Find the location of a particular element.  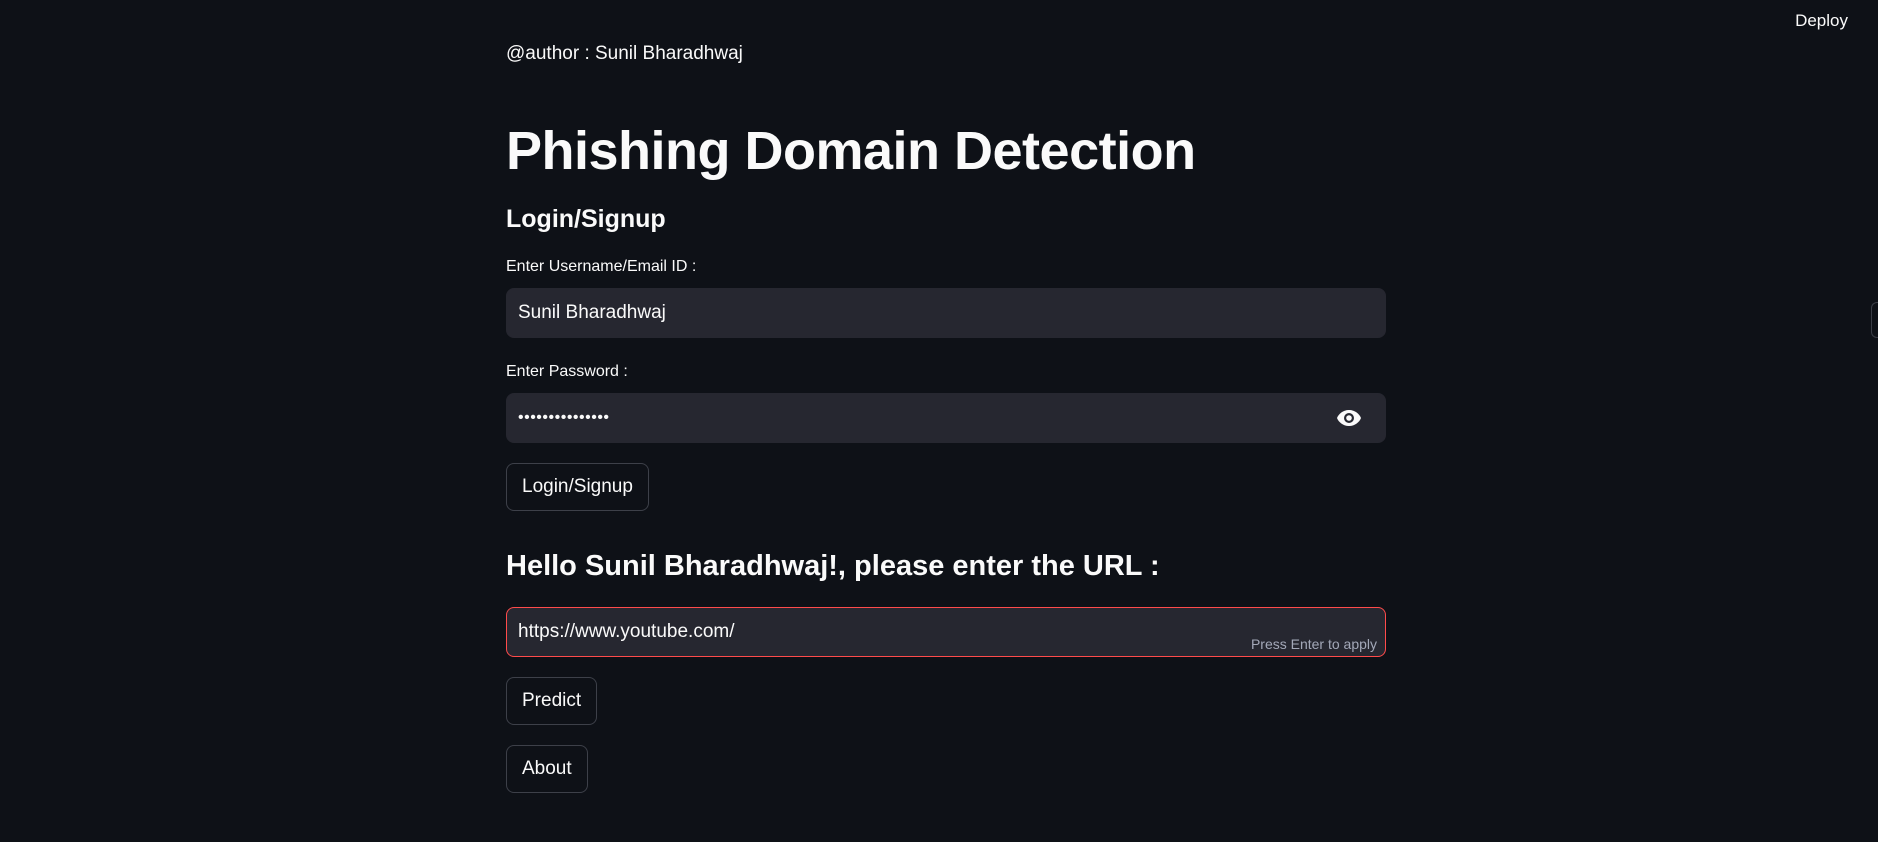

eye-icon is located at coordinates (1349, 418).